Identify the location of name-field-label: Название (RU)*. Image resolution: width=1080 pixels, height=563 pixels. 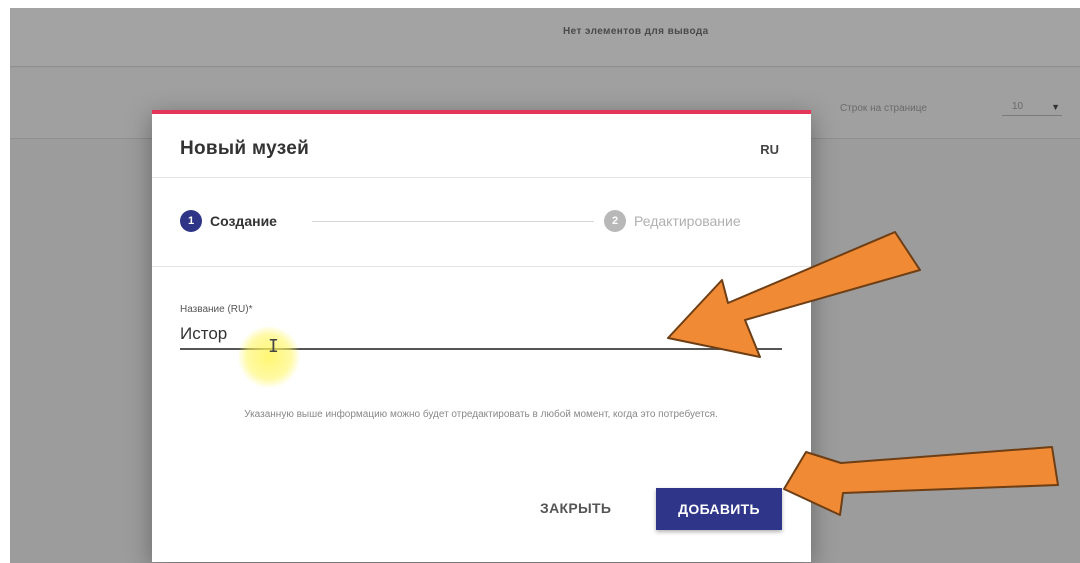
(216, 309).